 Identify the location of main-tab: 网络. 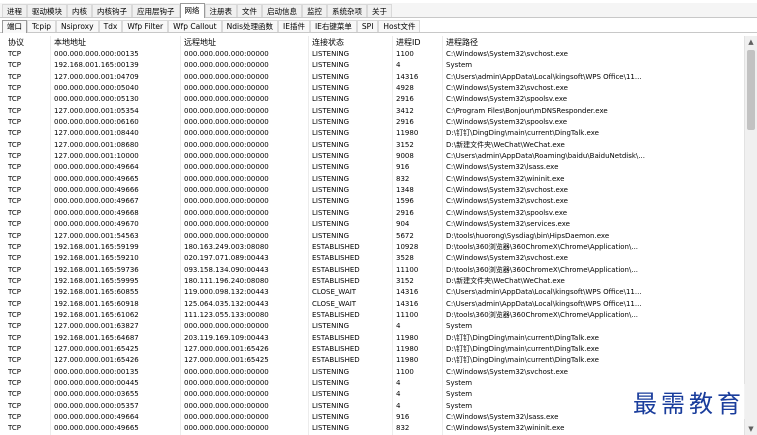
(192, 10).